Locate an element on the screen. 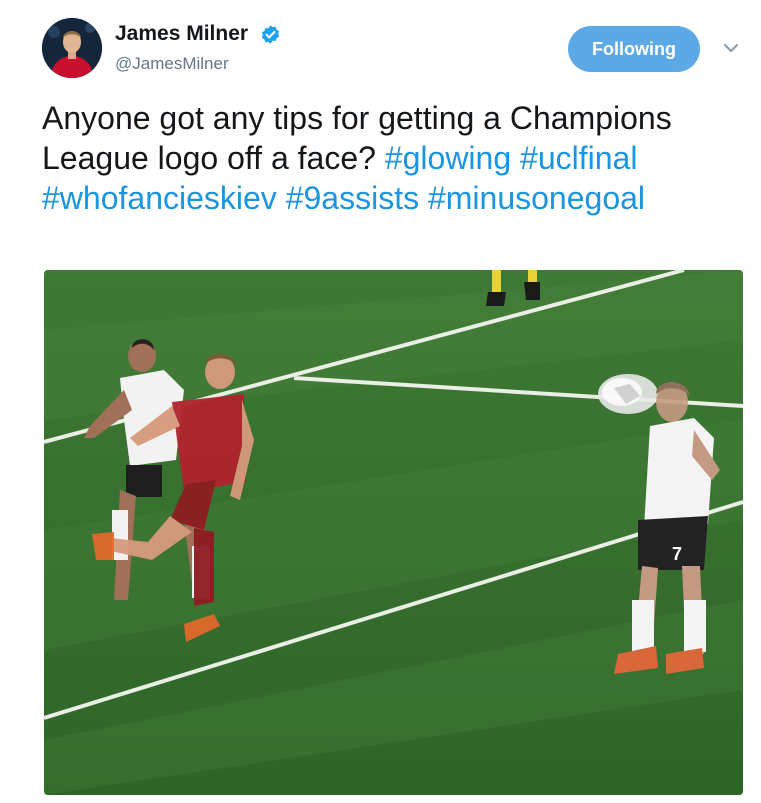  hashtag-link: #minusonegoal is located at coordinates (536, 198).